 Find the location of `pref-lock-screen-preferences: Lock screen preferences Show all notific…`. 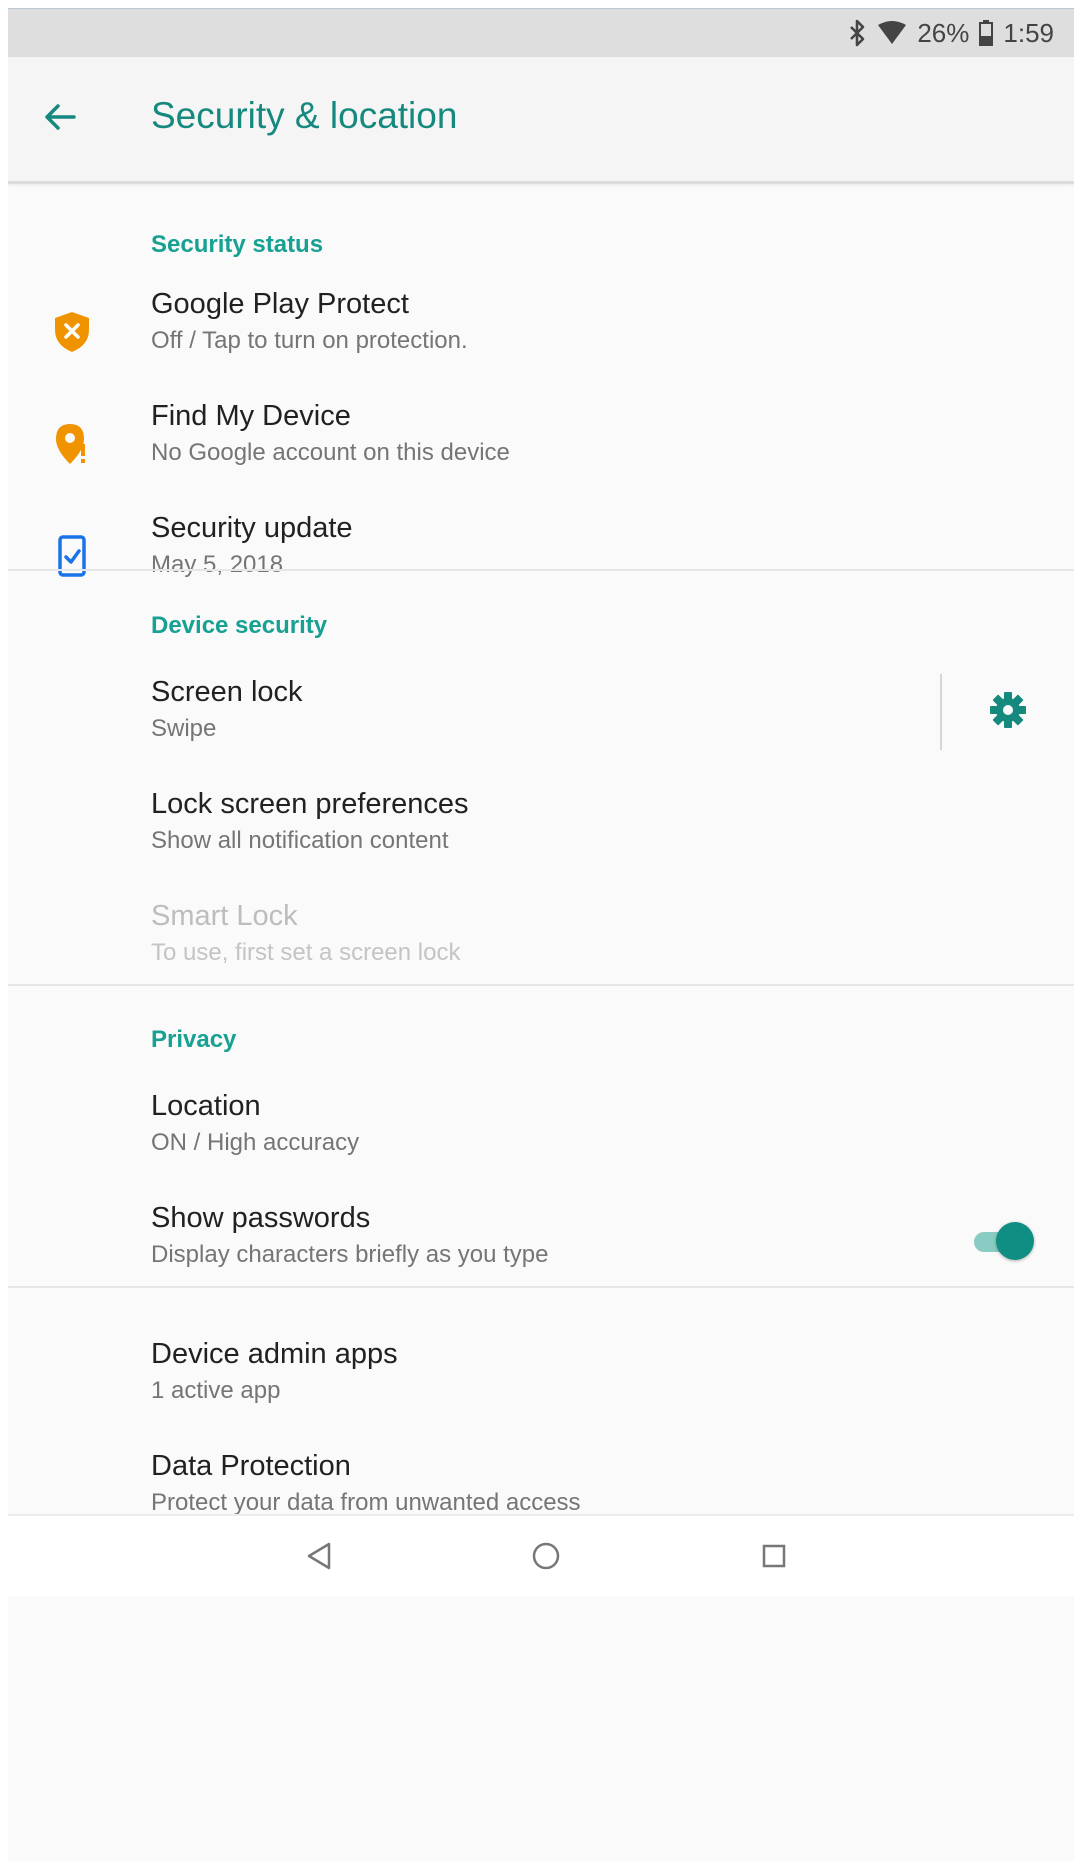

pref-lock-screen-preferences: Lock screen preferences Show all notific… is located at coordinates (541, 830).